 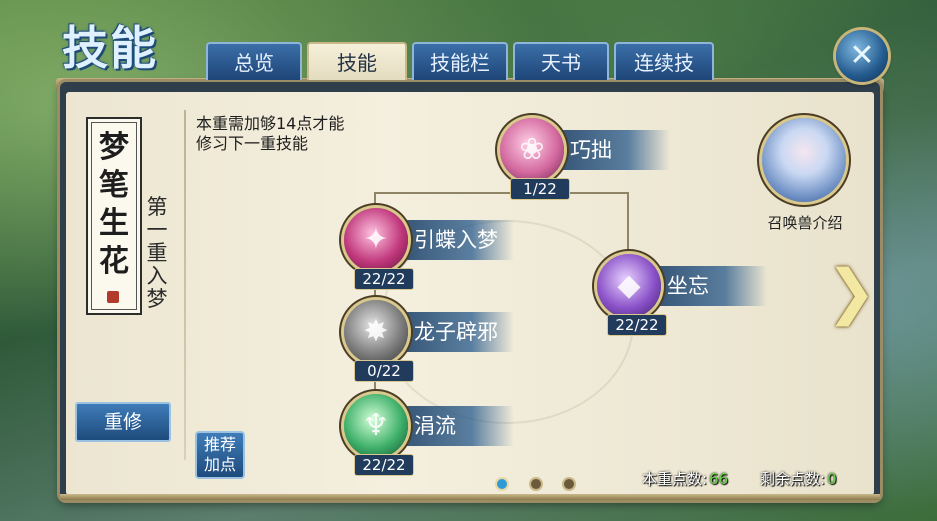 What do you see at coordinates (384, 371) in the screenshot?
I see `skill-points: 0/22` at bounding box center [384, 371].